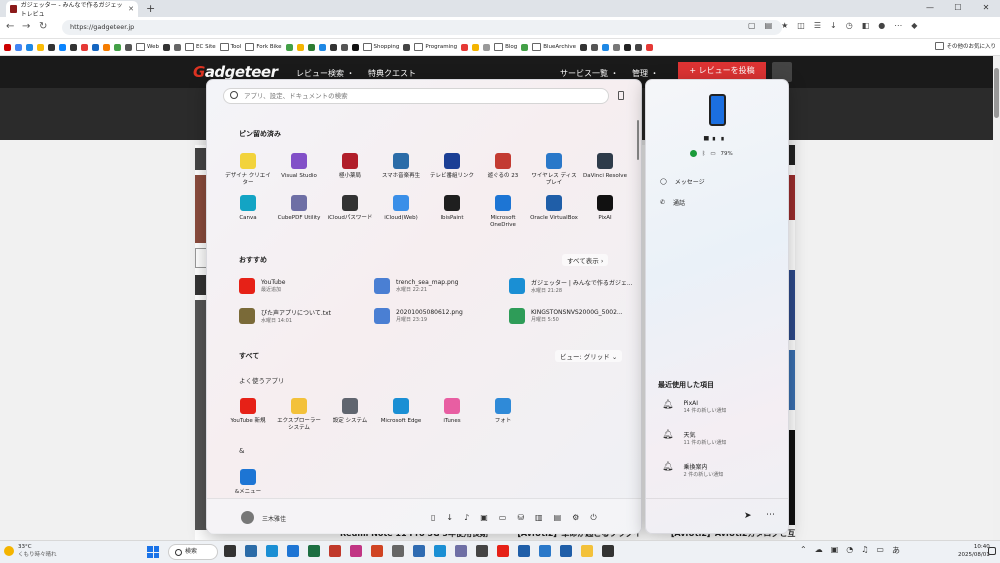 Image resolution: width=1000 pixels, height=563 pixels. I want to click on browser-tab: ガジェッター - みんなで作るガジェットレビュ ✕, so click(72, 9).